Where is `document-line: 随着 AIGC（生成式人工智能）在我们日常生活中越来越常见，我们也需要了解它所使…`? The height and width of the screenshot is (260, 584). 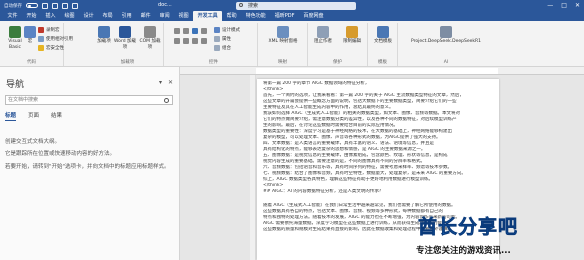 document-line: 随着 AIGC（生成式人工智能）在我们日常生活中越来越常见，我们也需要了解它所使… is located at coordinates (359, 205).